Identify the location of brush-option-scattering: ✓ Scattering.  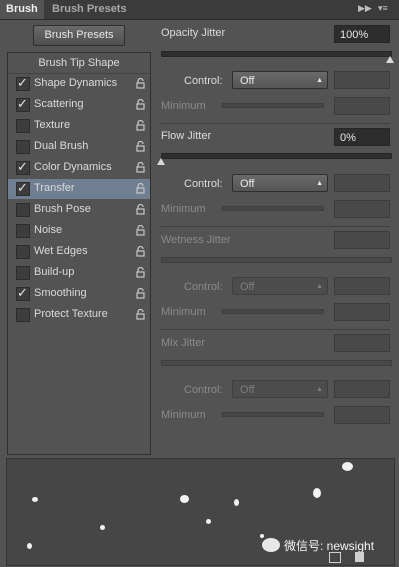
(79, 105).